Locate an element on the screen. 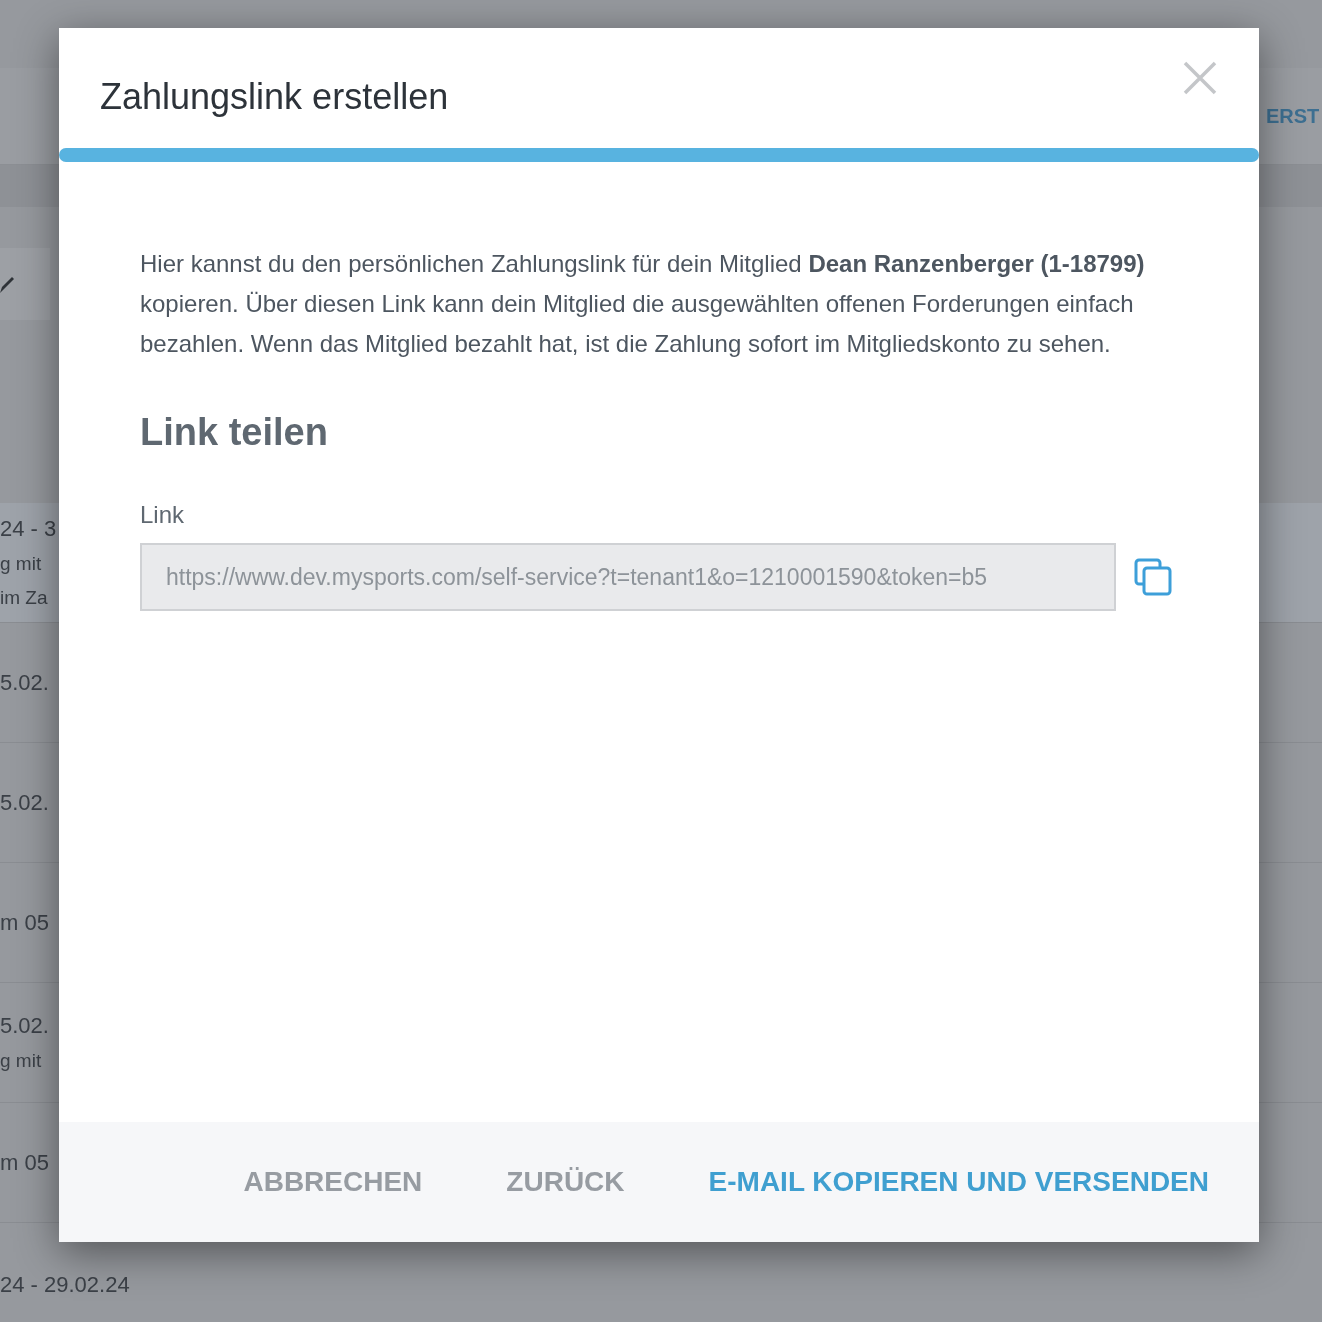  dialog-title: Zahlungslink erstellen is located at coordinates (274, 97).